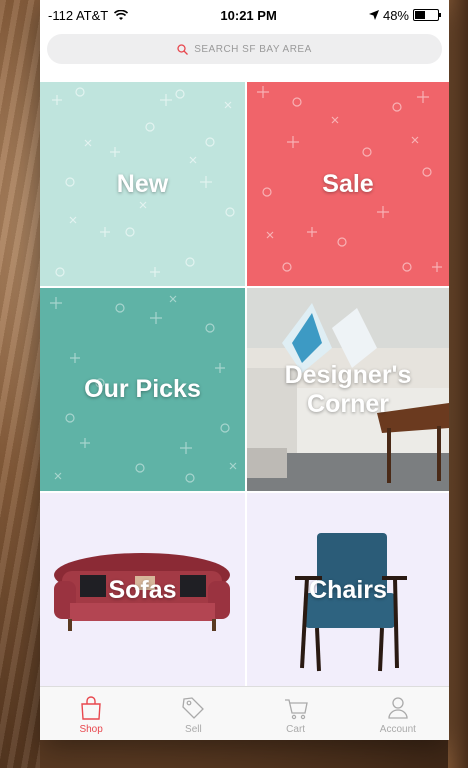 The image size is (468, 768). I want to click on tile-new: New, so click(142, 184).